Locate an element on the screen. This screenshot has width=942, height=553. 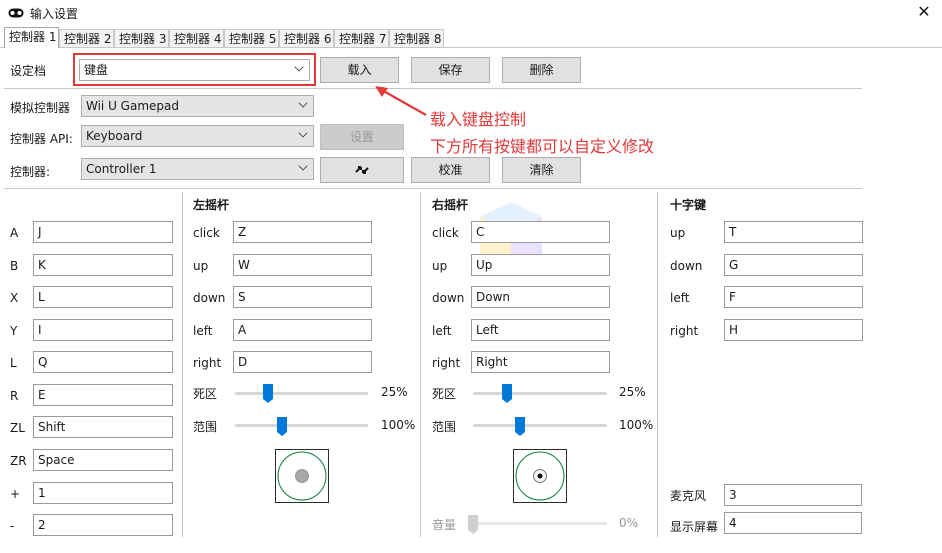
left-range-slider is located at coordinates (281, 426).